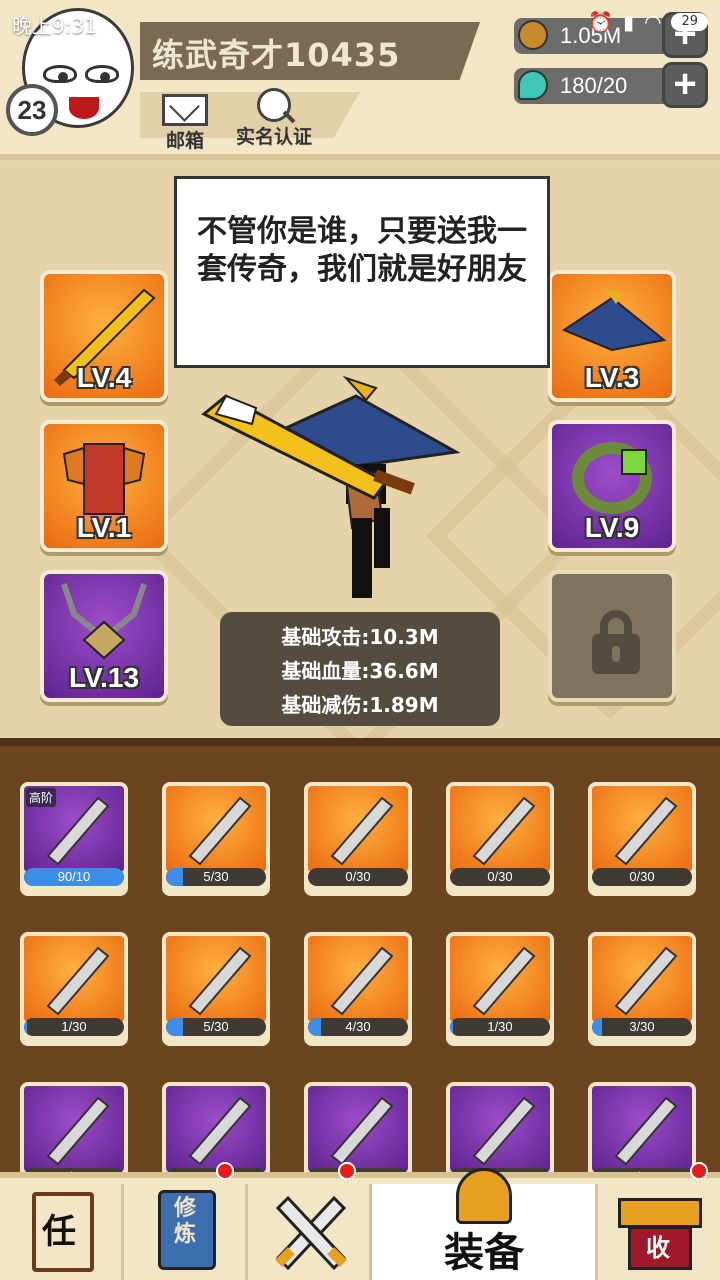 The image size is (720, 1280). What do you see at coordinates (185, 110) in the screenshot?
I see `envelope-icon` at bounding box center [185, 110].